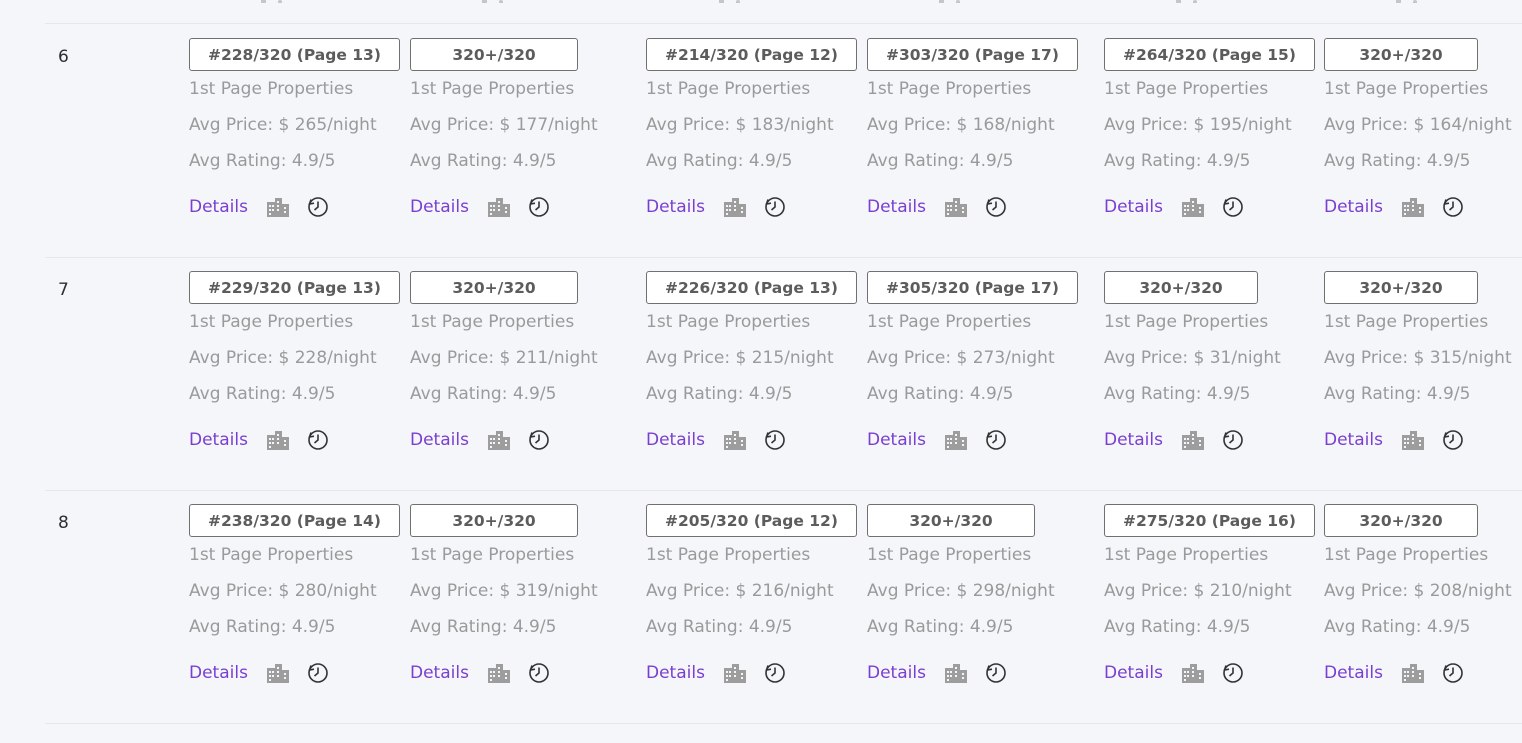 The width and height of the screenshot is (1522, 743). Describe the element at coordinates (961, 125) in the screenshot. I see `avg-price-text: Avg Price: $ 168/night` at that location.